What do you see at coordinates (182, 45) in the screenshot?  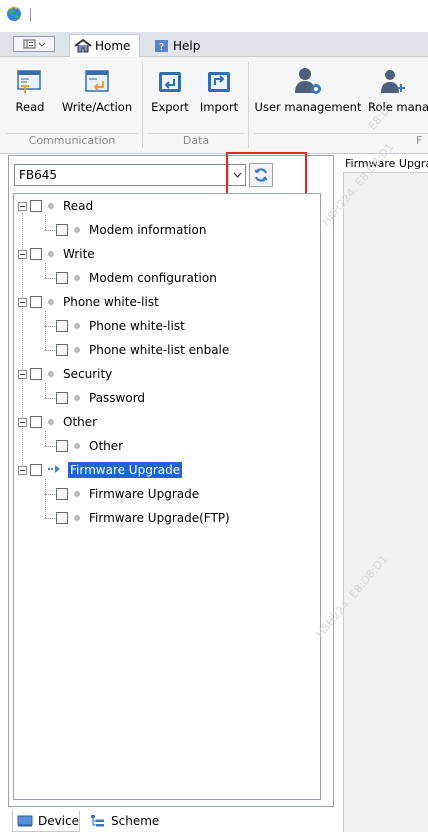 I see `tab-help: ? Help` at bounding box center [182, 45].